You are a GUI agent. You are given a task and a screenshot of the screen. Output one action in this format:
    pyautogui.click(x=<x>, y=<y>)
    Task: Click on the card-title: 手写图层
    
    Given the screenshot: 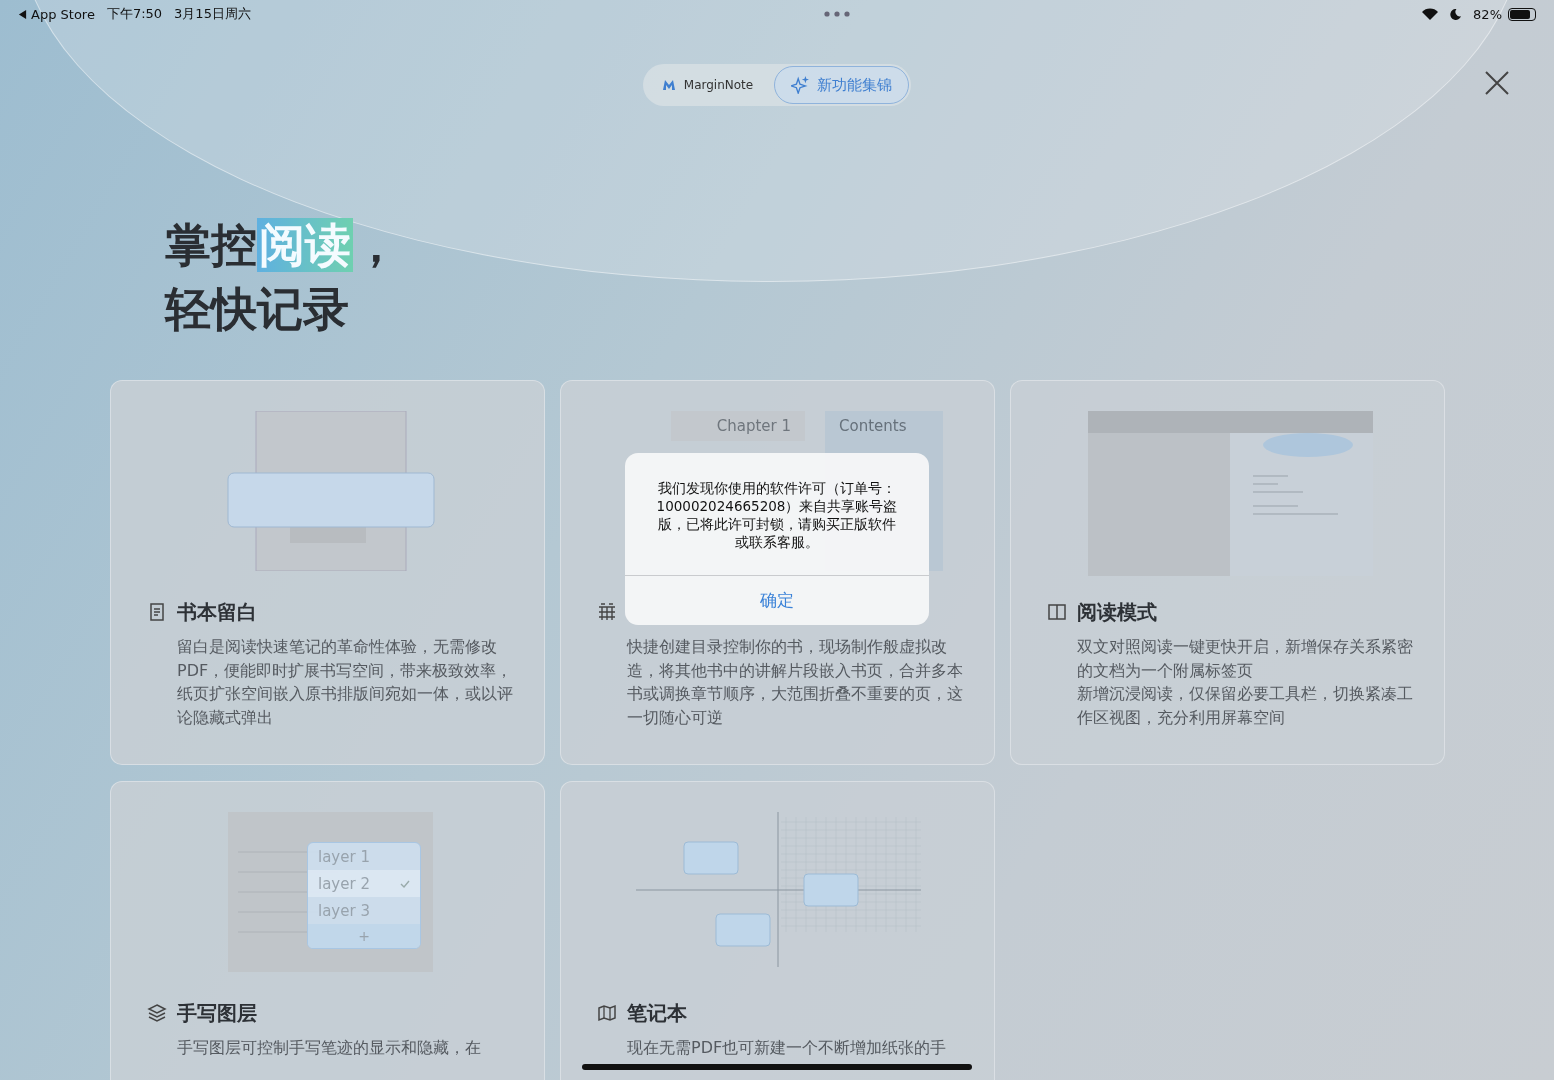 What is the action you would take?
    pyautogui.click(x=217, y=1013)
    